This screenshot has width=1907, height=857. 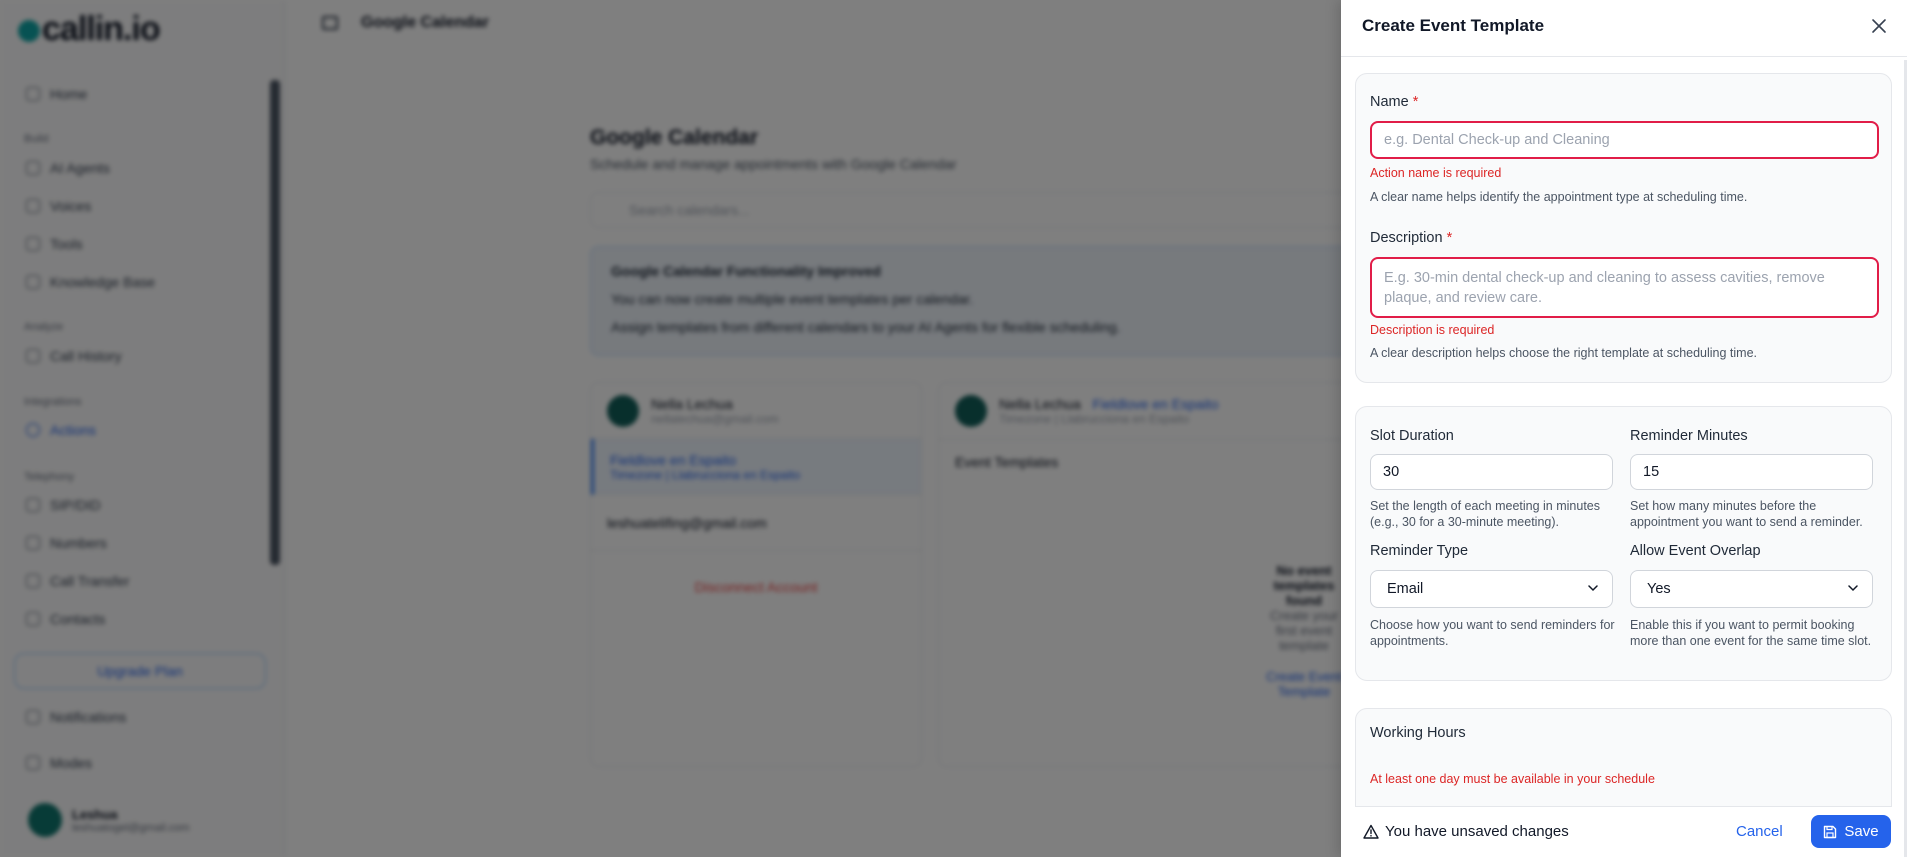 I want to click on name-label: Name *, so click(x=1394, y=102).